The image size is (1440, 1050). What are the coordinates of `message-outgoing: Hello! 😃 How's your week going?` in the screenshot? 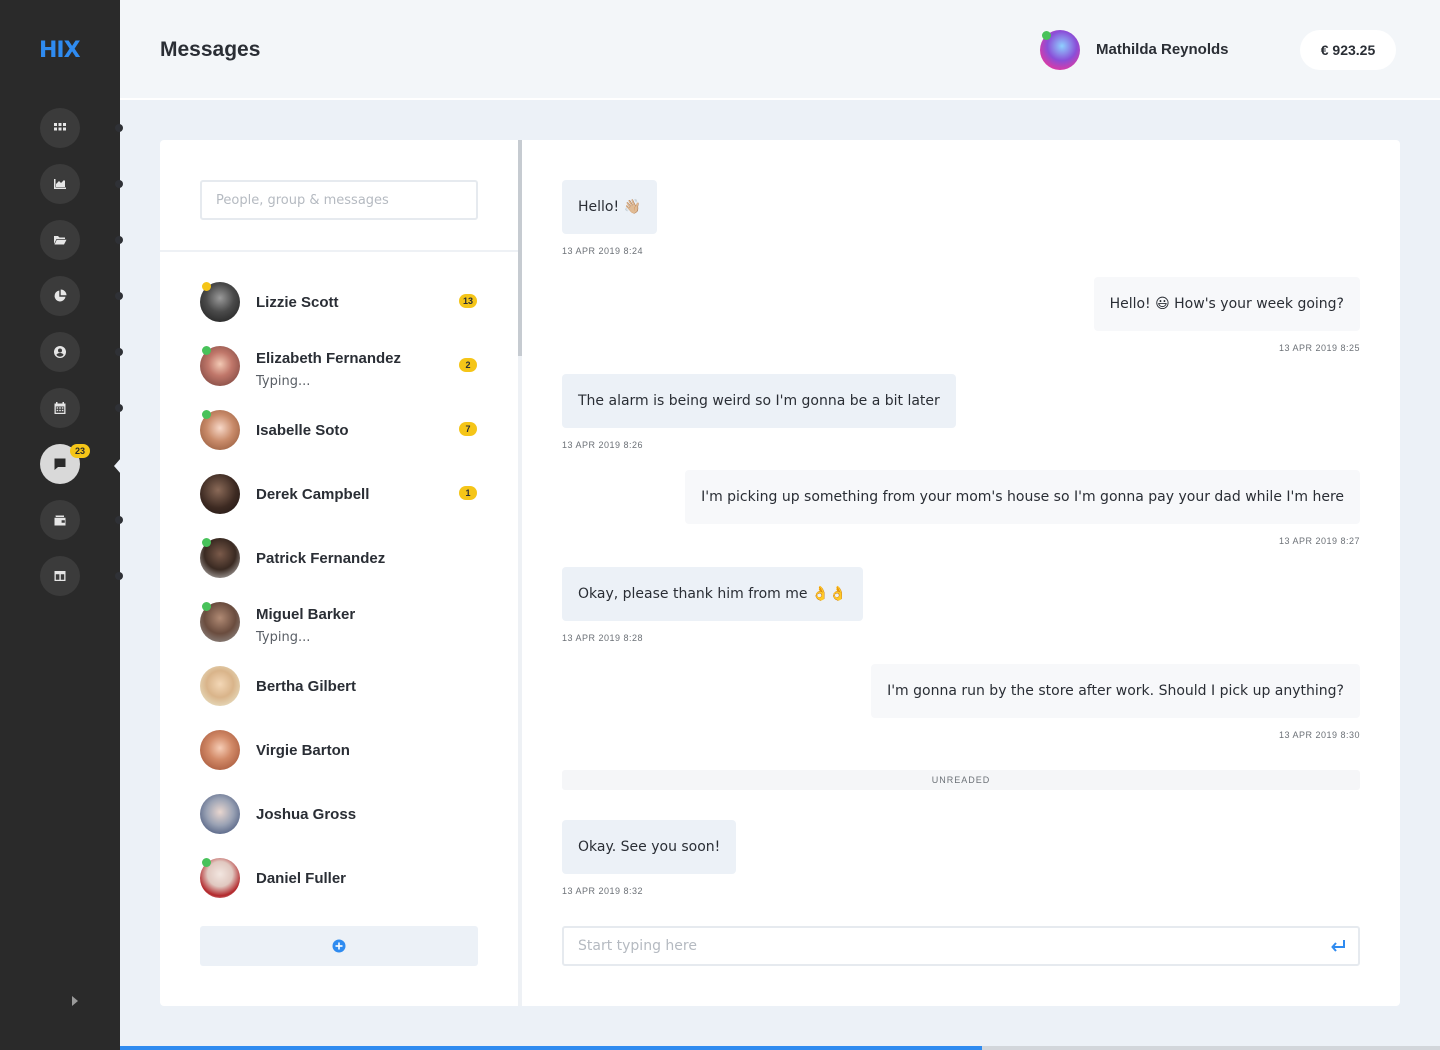 It's located at (1226, 304).